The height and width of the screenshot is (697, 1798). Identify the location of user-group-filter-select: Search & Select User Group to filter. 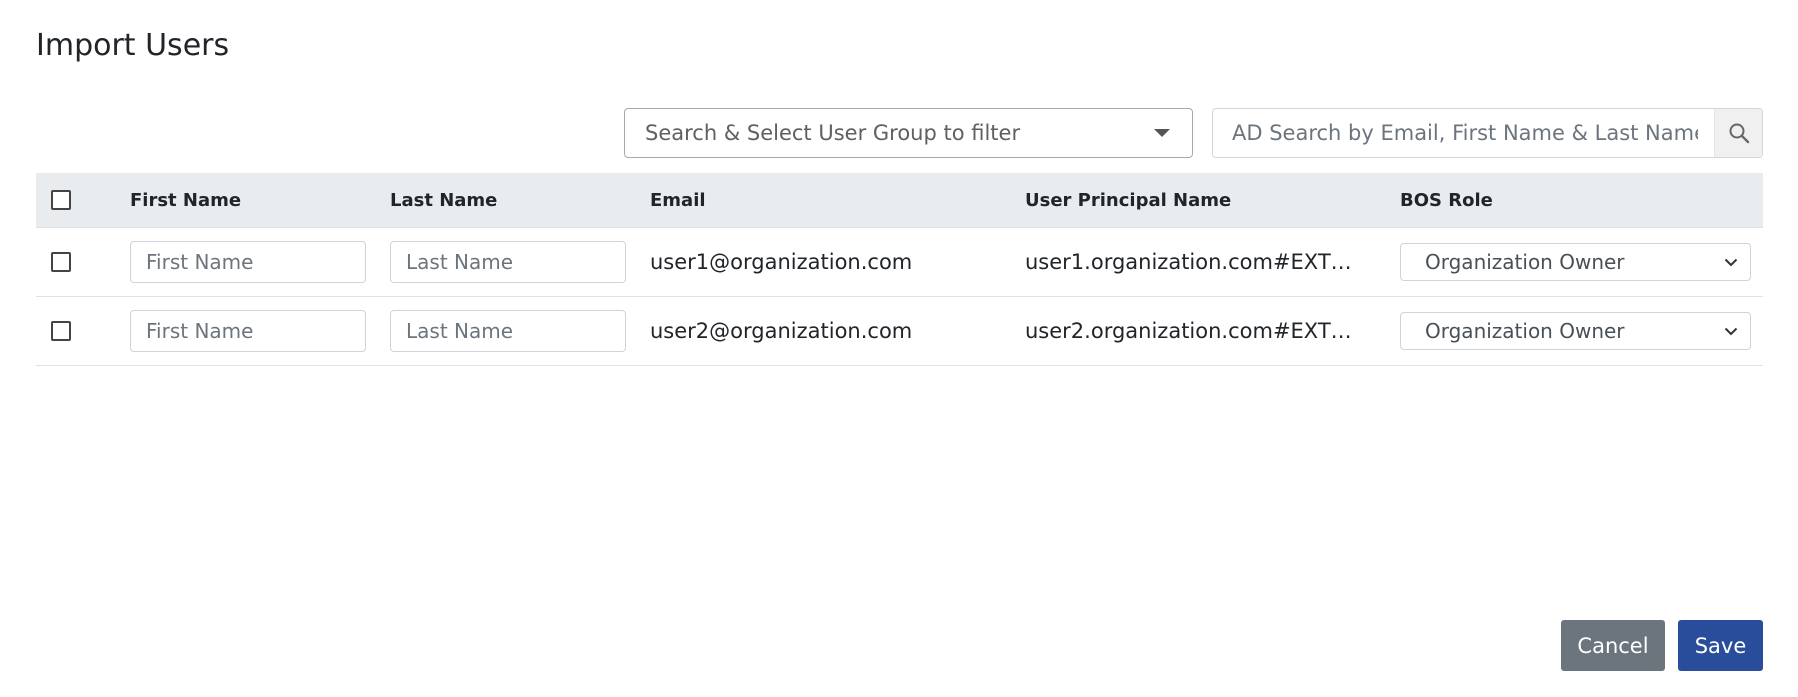
(908, 133).